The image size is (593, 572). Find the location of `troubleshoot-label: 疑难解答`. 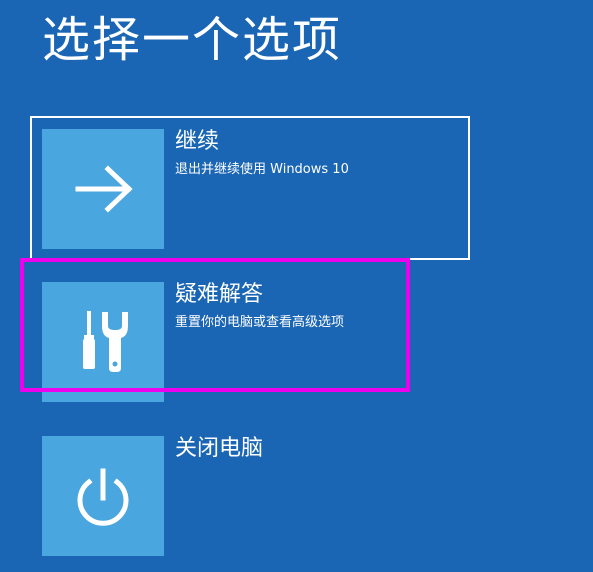

troubleshoot-label: 疑难解答 is located at coordinates (219, 295).